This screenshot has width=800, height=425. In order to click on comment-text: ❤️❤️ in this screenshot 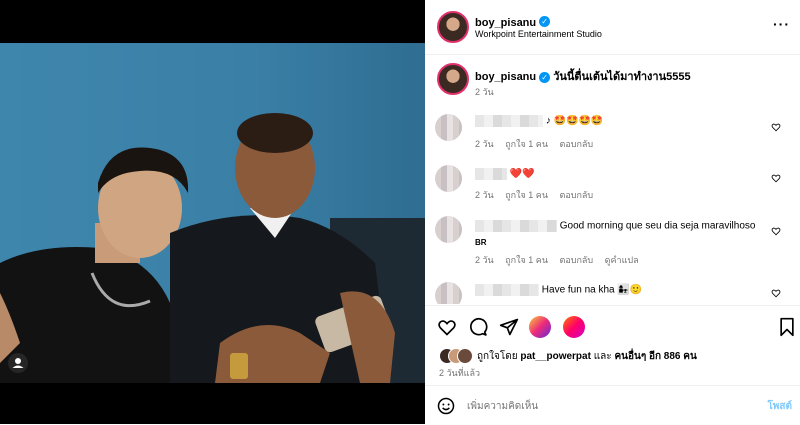, I will do `click(522, 174)`.